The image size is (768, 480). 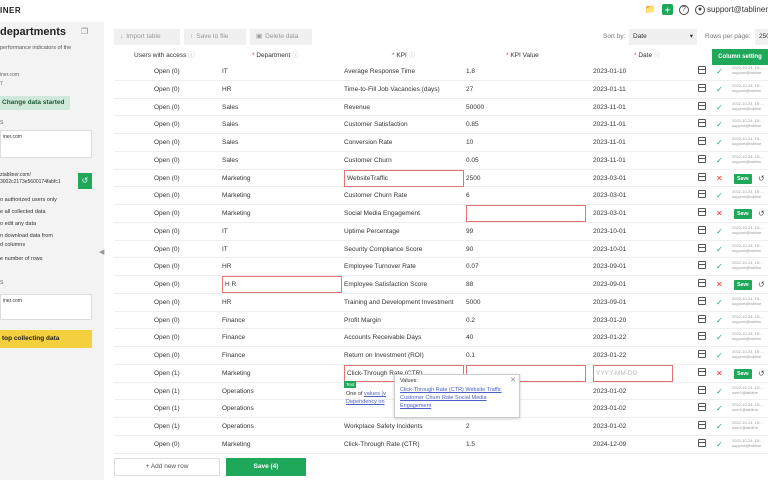 What do you see at coordinates (526, 178) in the screenshot?
I see `cell-value: 2500` at bounding box center [526, 178].